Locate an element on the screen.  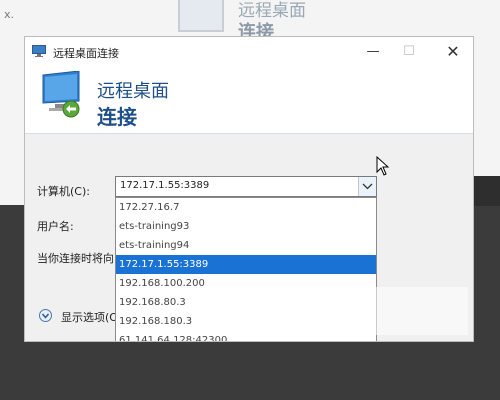
banner-subtitle: 连接 is located at coordinates (117, 117).